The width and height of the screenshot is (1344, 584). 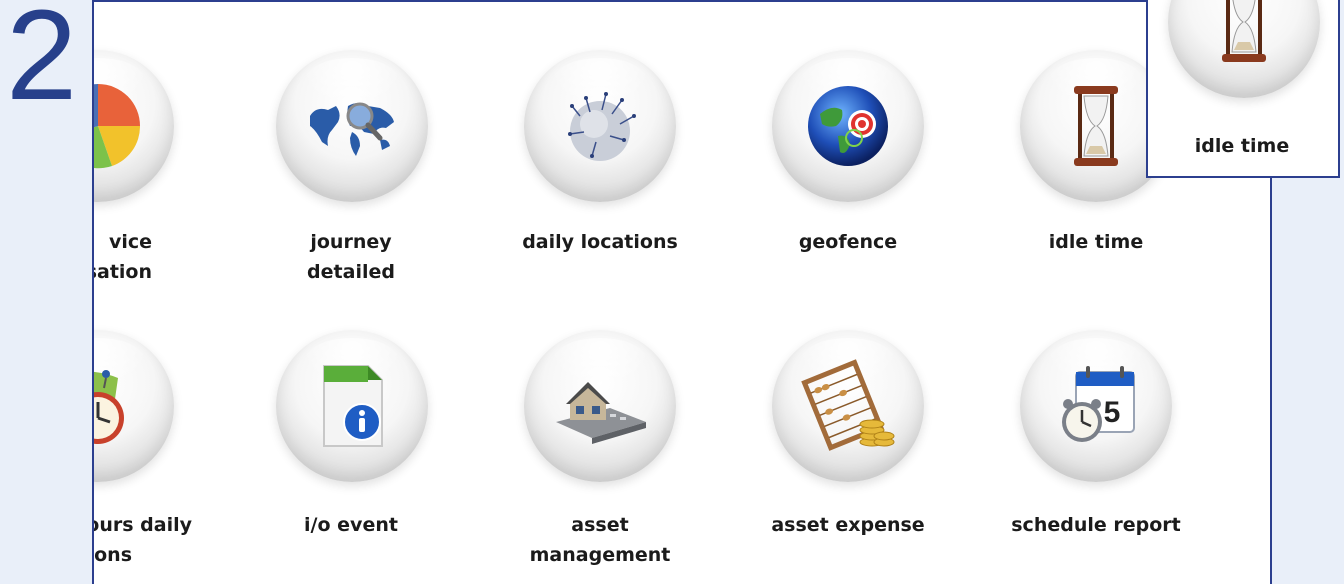 What do you see at coordinates (351, 525) in the screenshot?
I see `report-label-line1: i/o event` at bounding box center [351, 525].